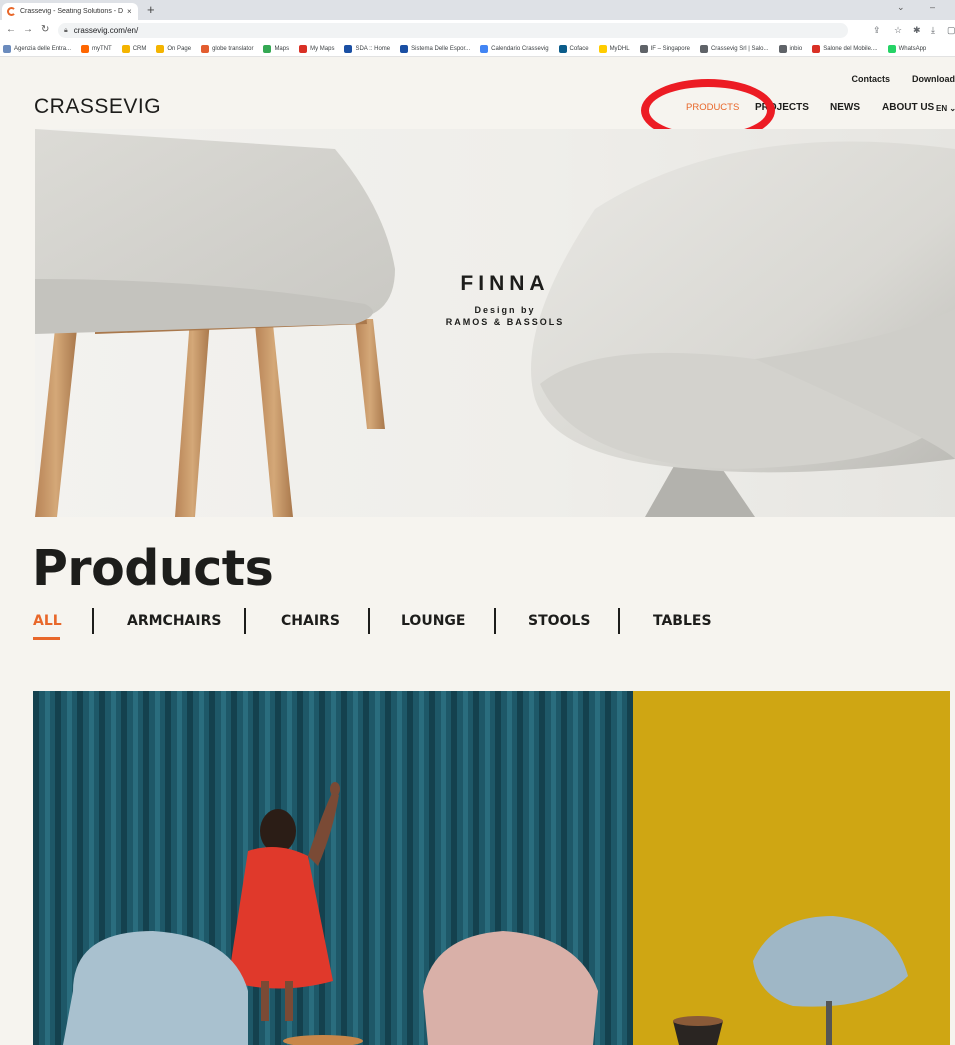 The width and height of the screenshot is (955, 1045). Describe the element at coordinates (282, 48) in the screenshot. I see `bookmark-label: Maps` at that location.